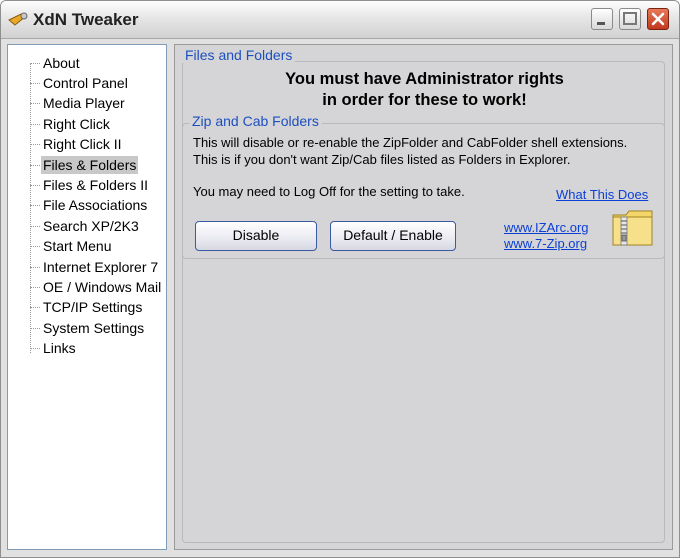 This screenshot has height=558, width=680. Describe the element at coordinates (82, 144) in the screenshot. I see `tree-item-right-click-ii: Right Click II` at that location.